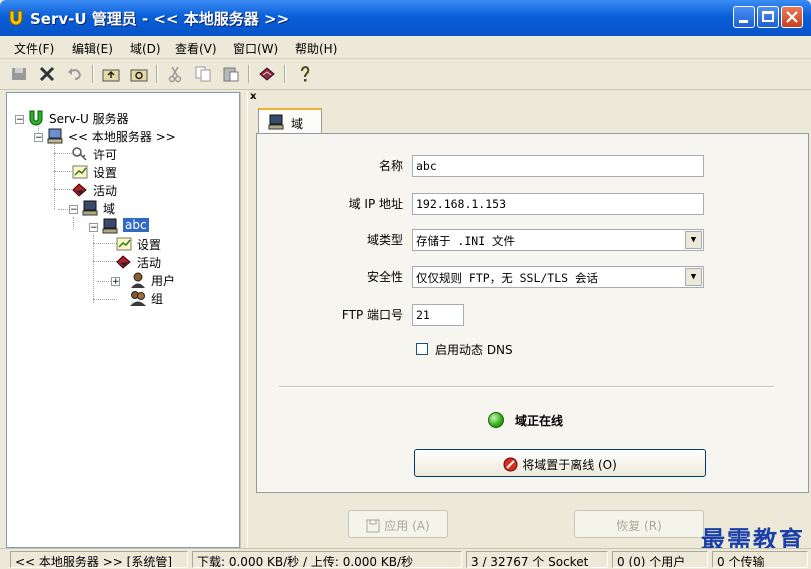 The image size is (811, 569). Describe the element at coordinates (89, 119) in the screenshot. I see `tree-label: Serv-U 服务器` at that location.